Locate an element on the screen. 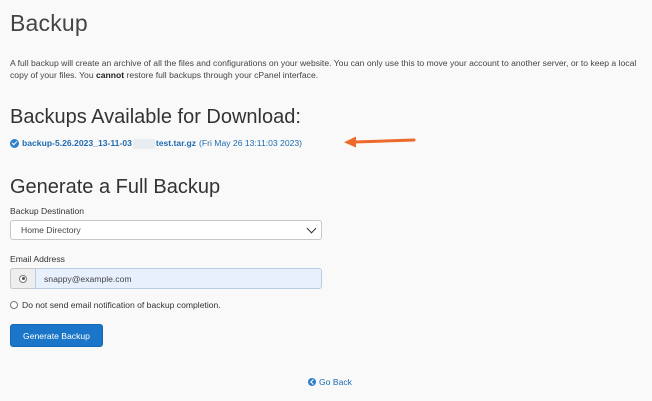 Image resolution: width=652 pixels, height=401 pixels. generate-heading: Generate a Full Backup is located at coordinates (115, 187).